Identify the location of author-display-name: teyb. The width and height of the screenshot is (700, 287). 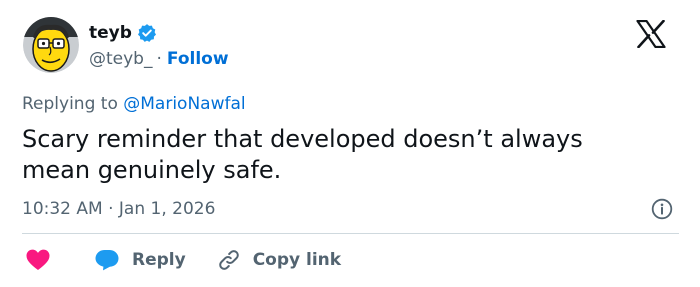
(110, 33).